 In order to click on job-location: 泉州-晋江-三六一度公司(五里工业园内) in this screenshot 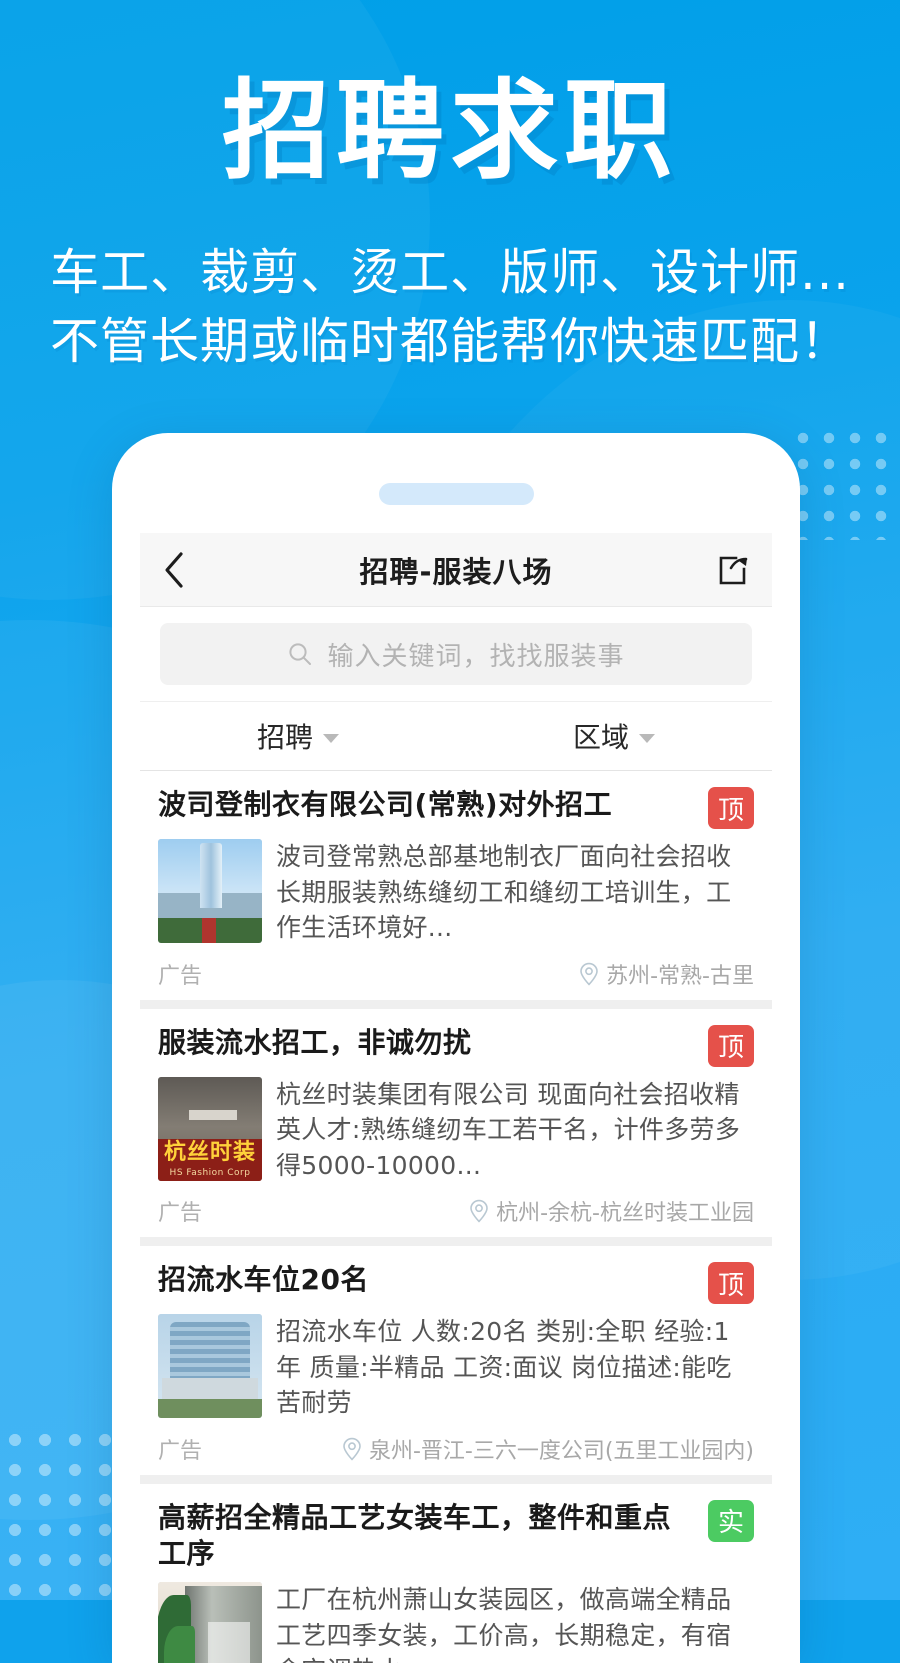, I will do `click(548, 1449)`.